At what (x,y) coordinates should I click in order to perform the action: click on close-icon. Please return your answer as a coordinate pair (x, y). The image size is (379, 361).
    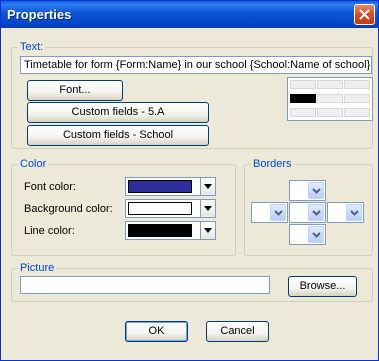
    Looking at the image, I should click on (364, 14).